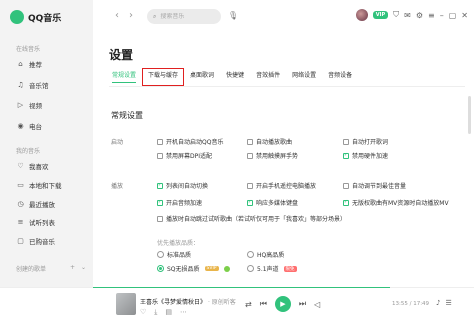 The width and height of the screenshot is (474, 320). I want to click on search-box: ⌕, so click(184, 16).